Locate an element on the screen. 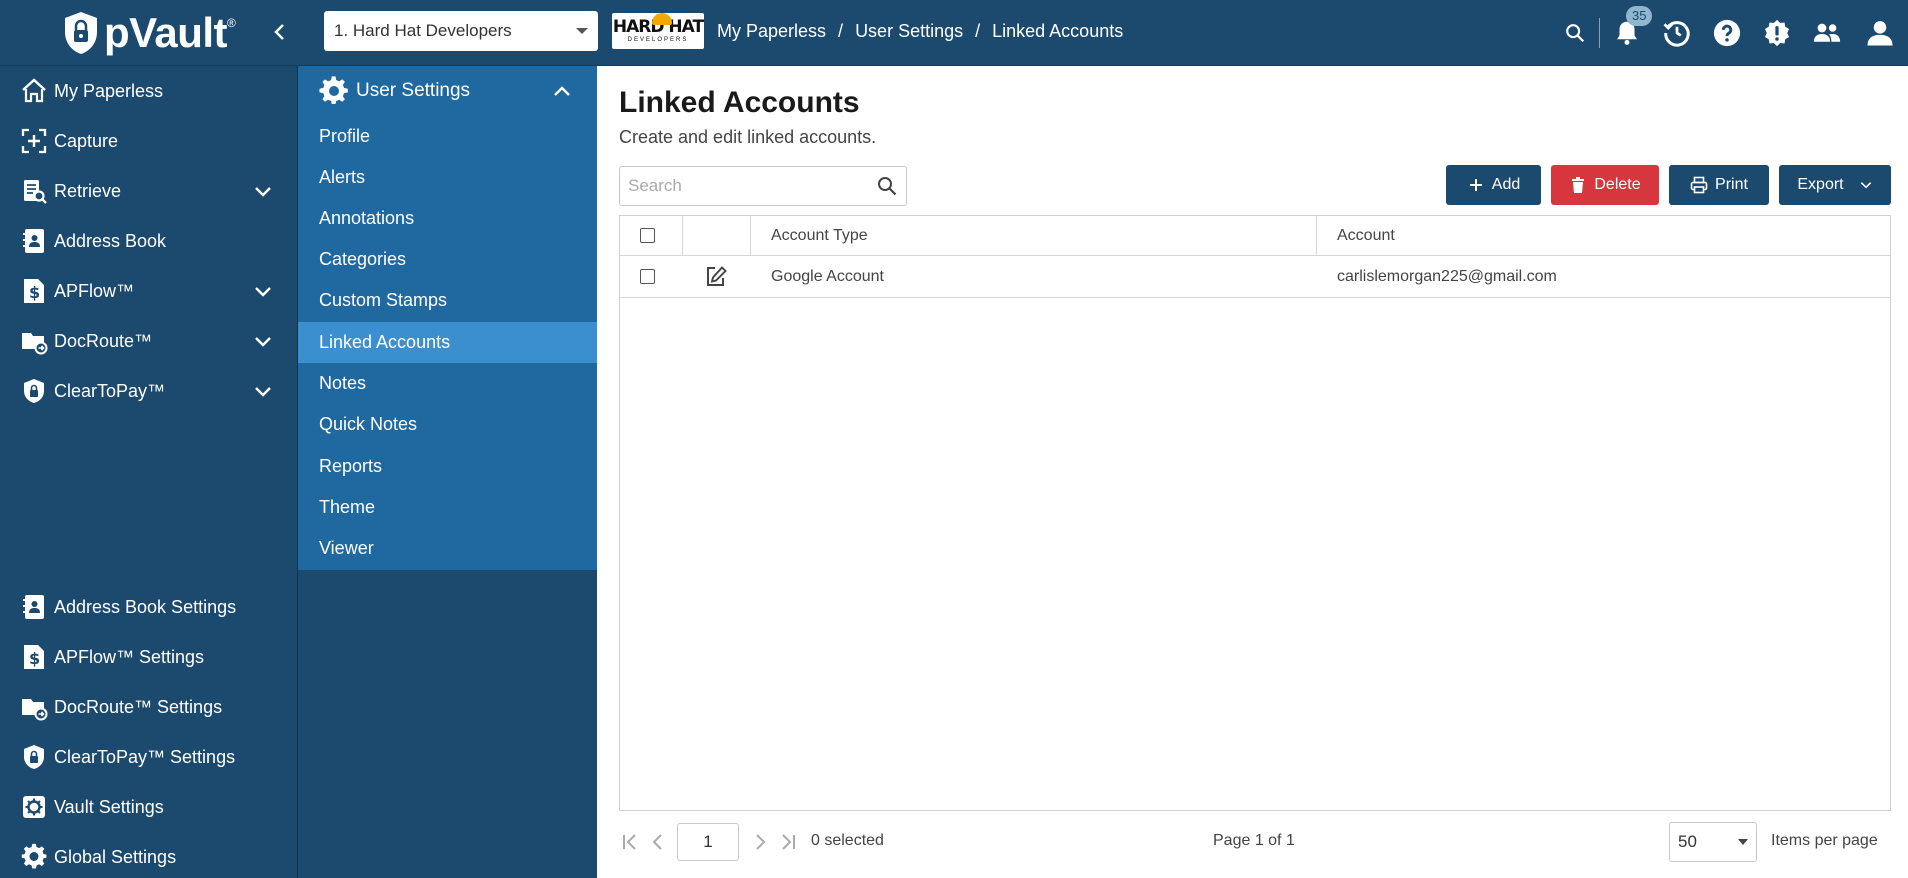 The image size is (1908, 878). profile-button is located at coordinates (1880, 33).